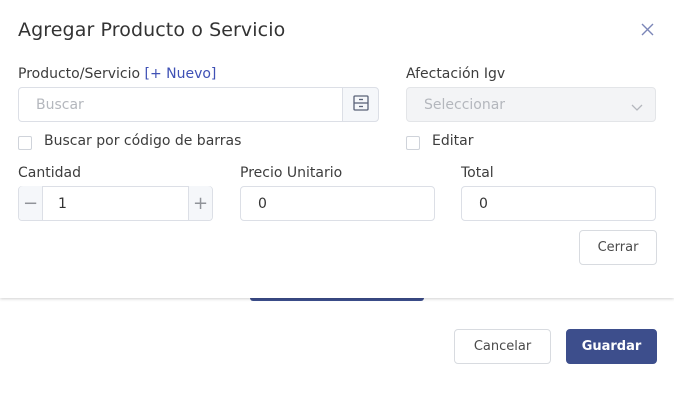 This screenshot has width=674, height=395. Describe the element at coordinates (531, 104) in the screenshot. I see `igv-select: Seleccionar` at that location.